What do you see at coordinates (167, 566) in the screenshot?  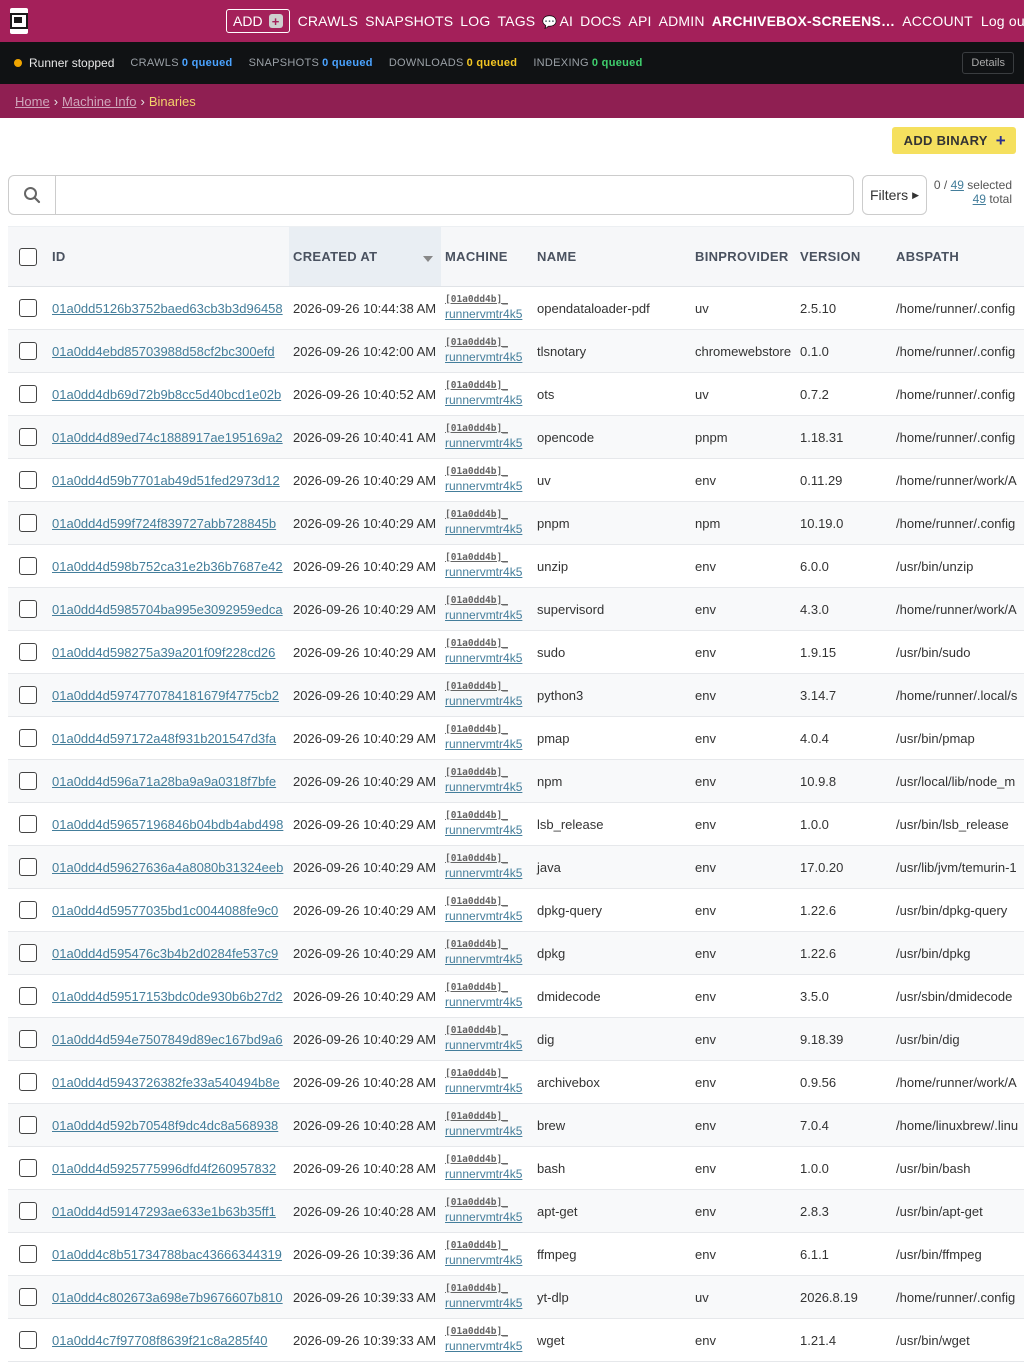 I see `binary-id-link: 01a0dd4d598b752ca31e2b36b7687e42` at bounding box center [167, 566].